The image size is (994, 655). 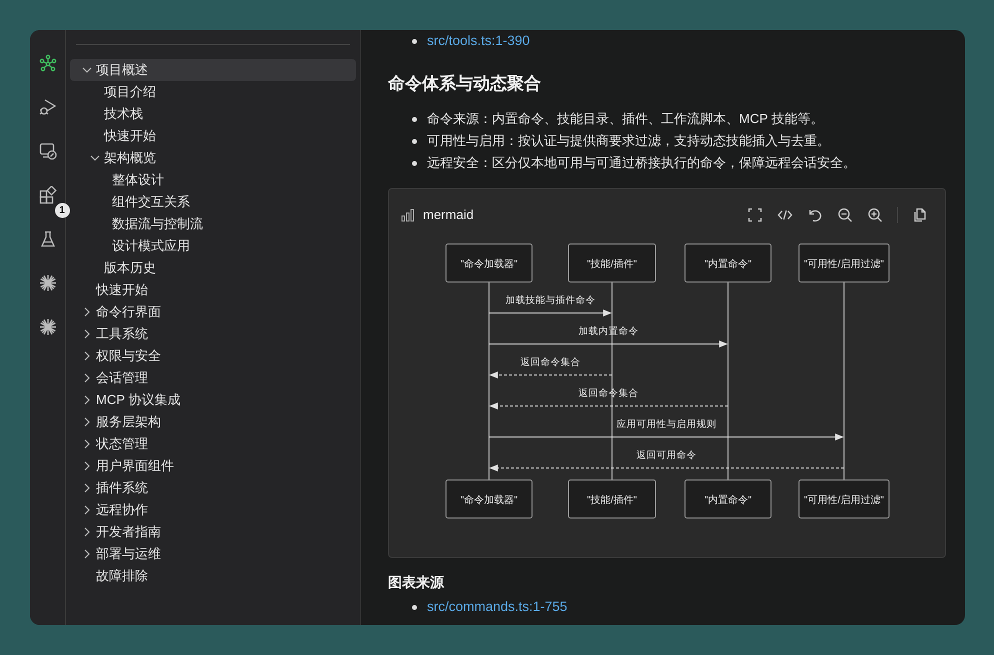 What do you see at coordinates (213, 334) in the screenshot?
I see `tree-item: 工具系统` at bounding box center [213, 334].